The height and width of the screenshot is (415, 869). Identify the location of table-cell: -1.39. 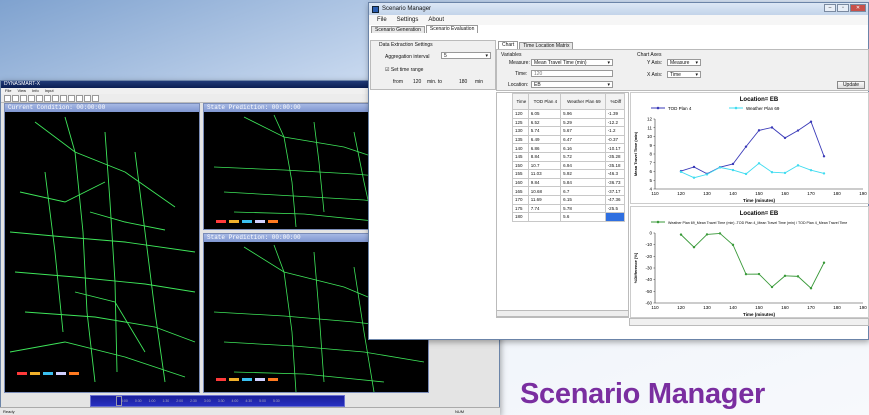
(615, 114).